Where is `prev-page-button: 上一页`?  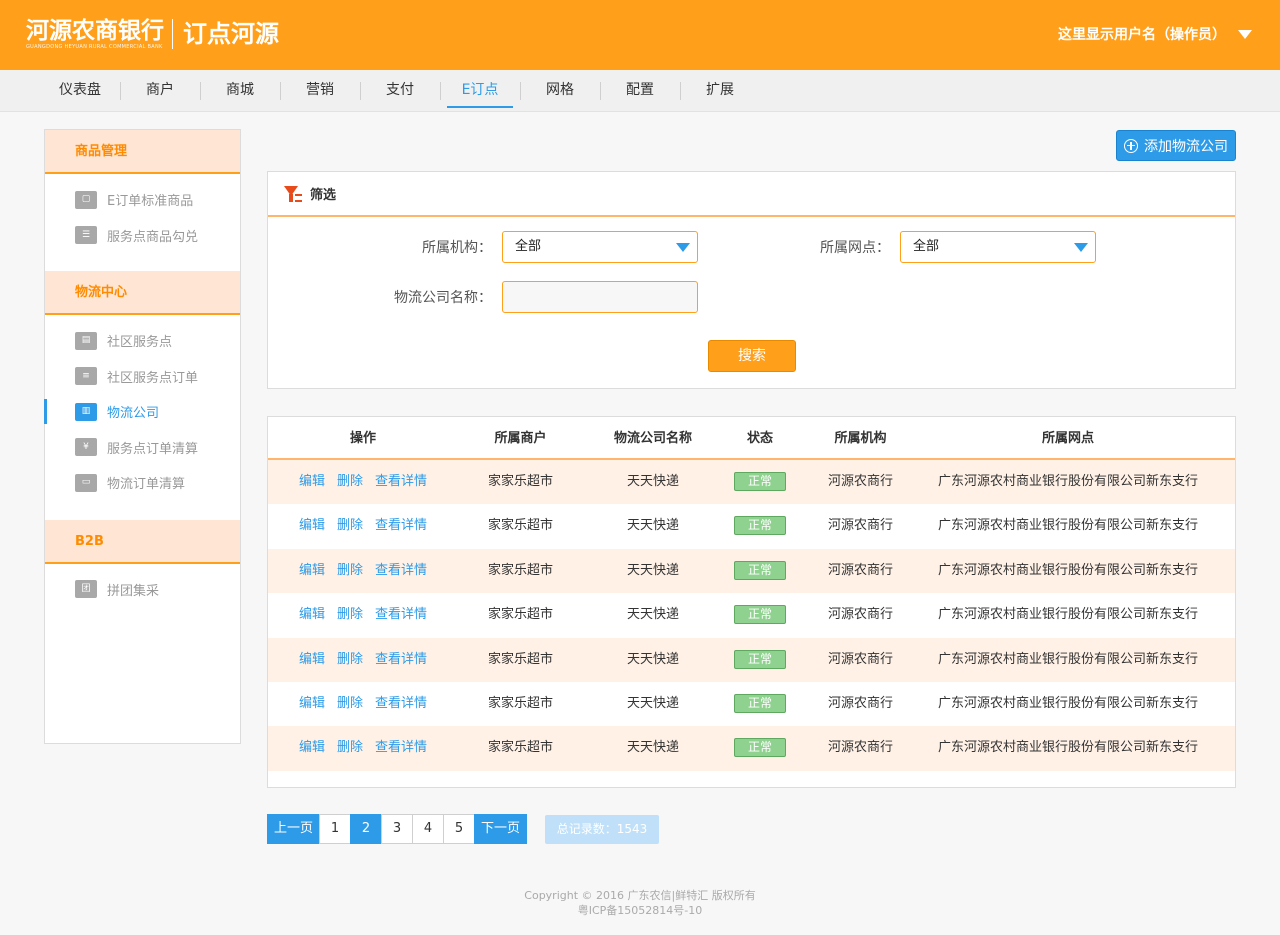
prev-page-button: 上一页 is located at coordinates (293, 829).